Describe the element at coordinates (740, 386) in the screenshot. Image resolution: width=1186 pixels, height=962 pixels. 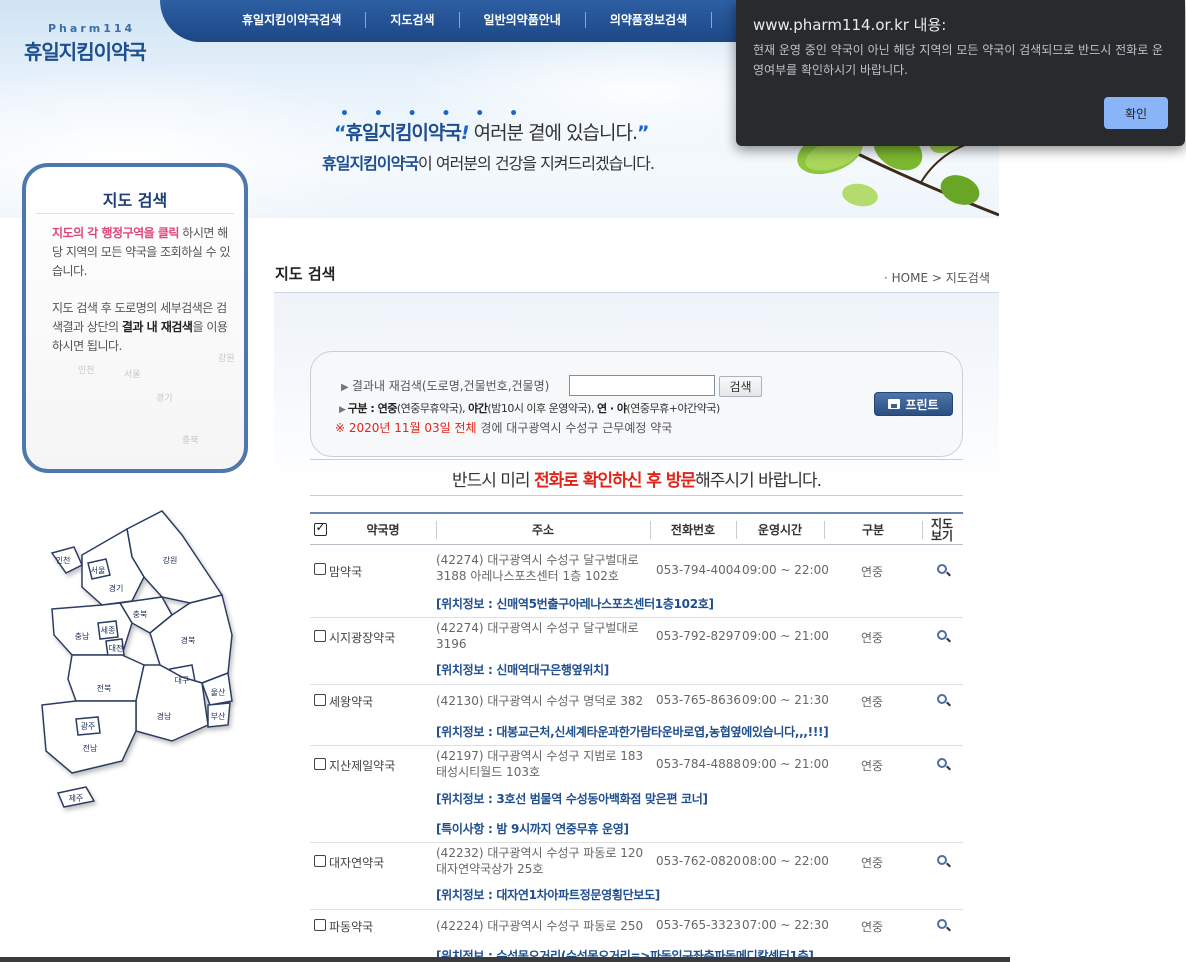
I see `research-button: 검색` at that location.